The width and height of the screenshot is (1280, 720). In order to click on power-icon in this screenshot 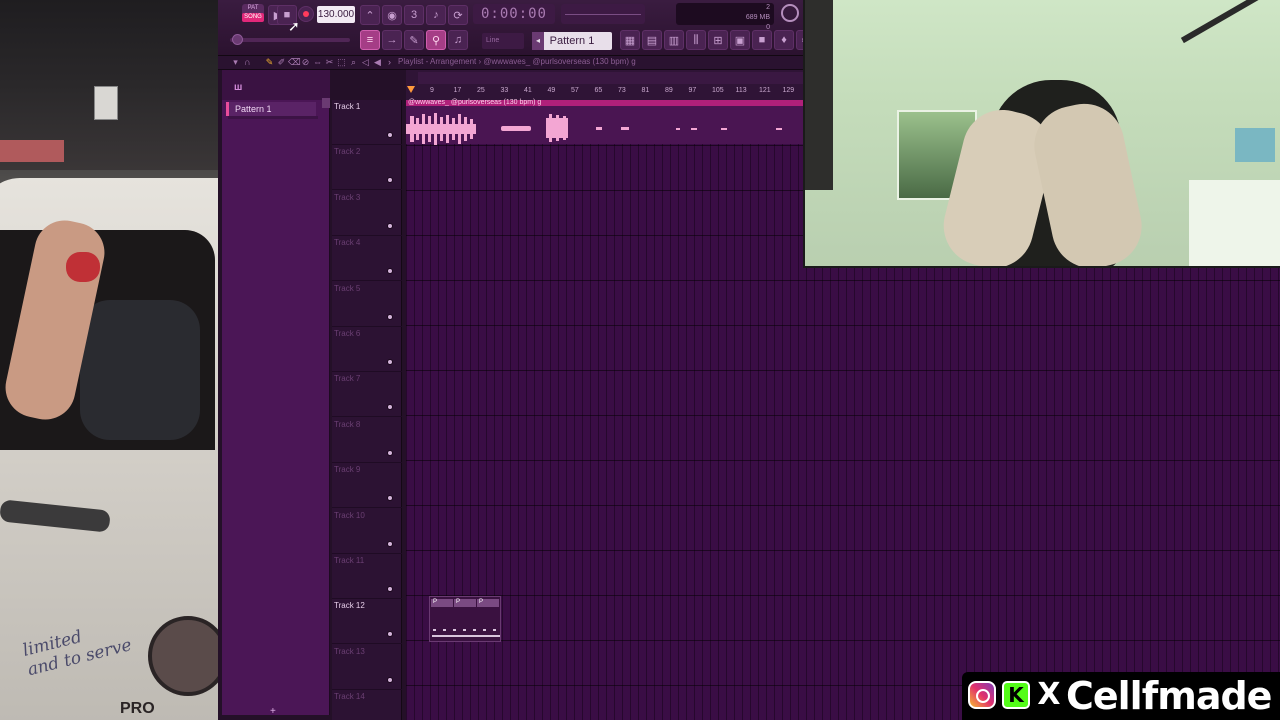, I will do `click(790, 13)`.